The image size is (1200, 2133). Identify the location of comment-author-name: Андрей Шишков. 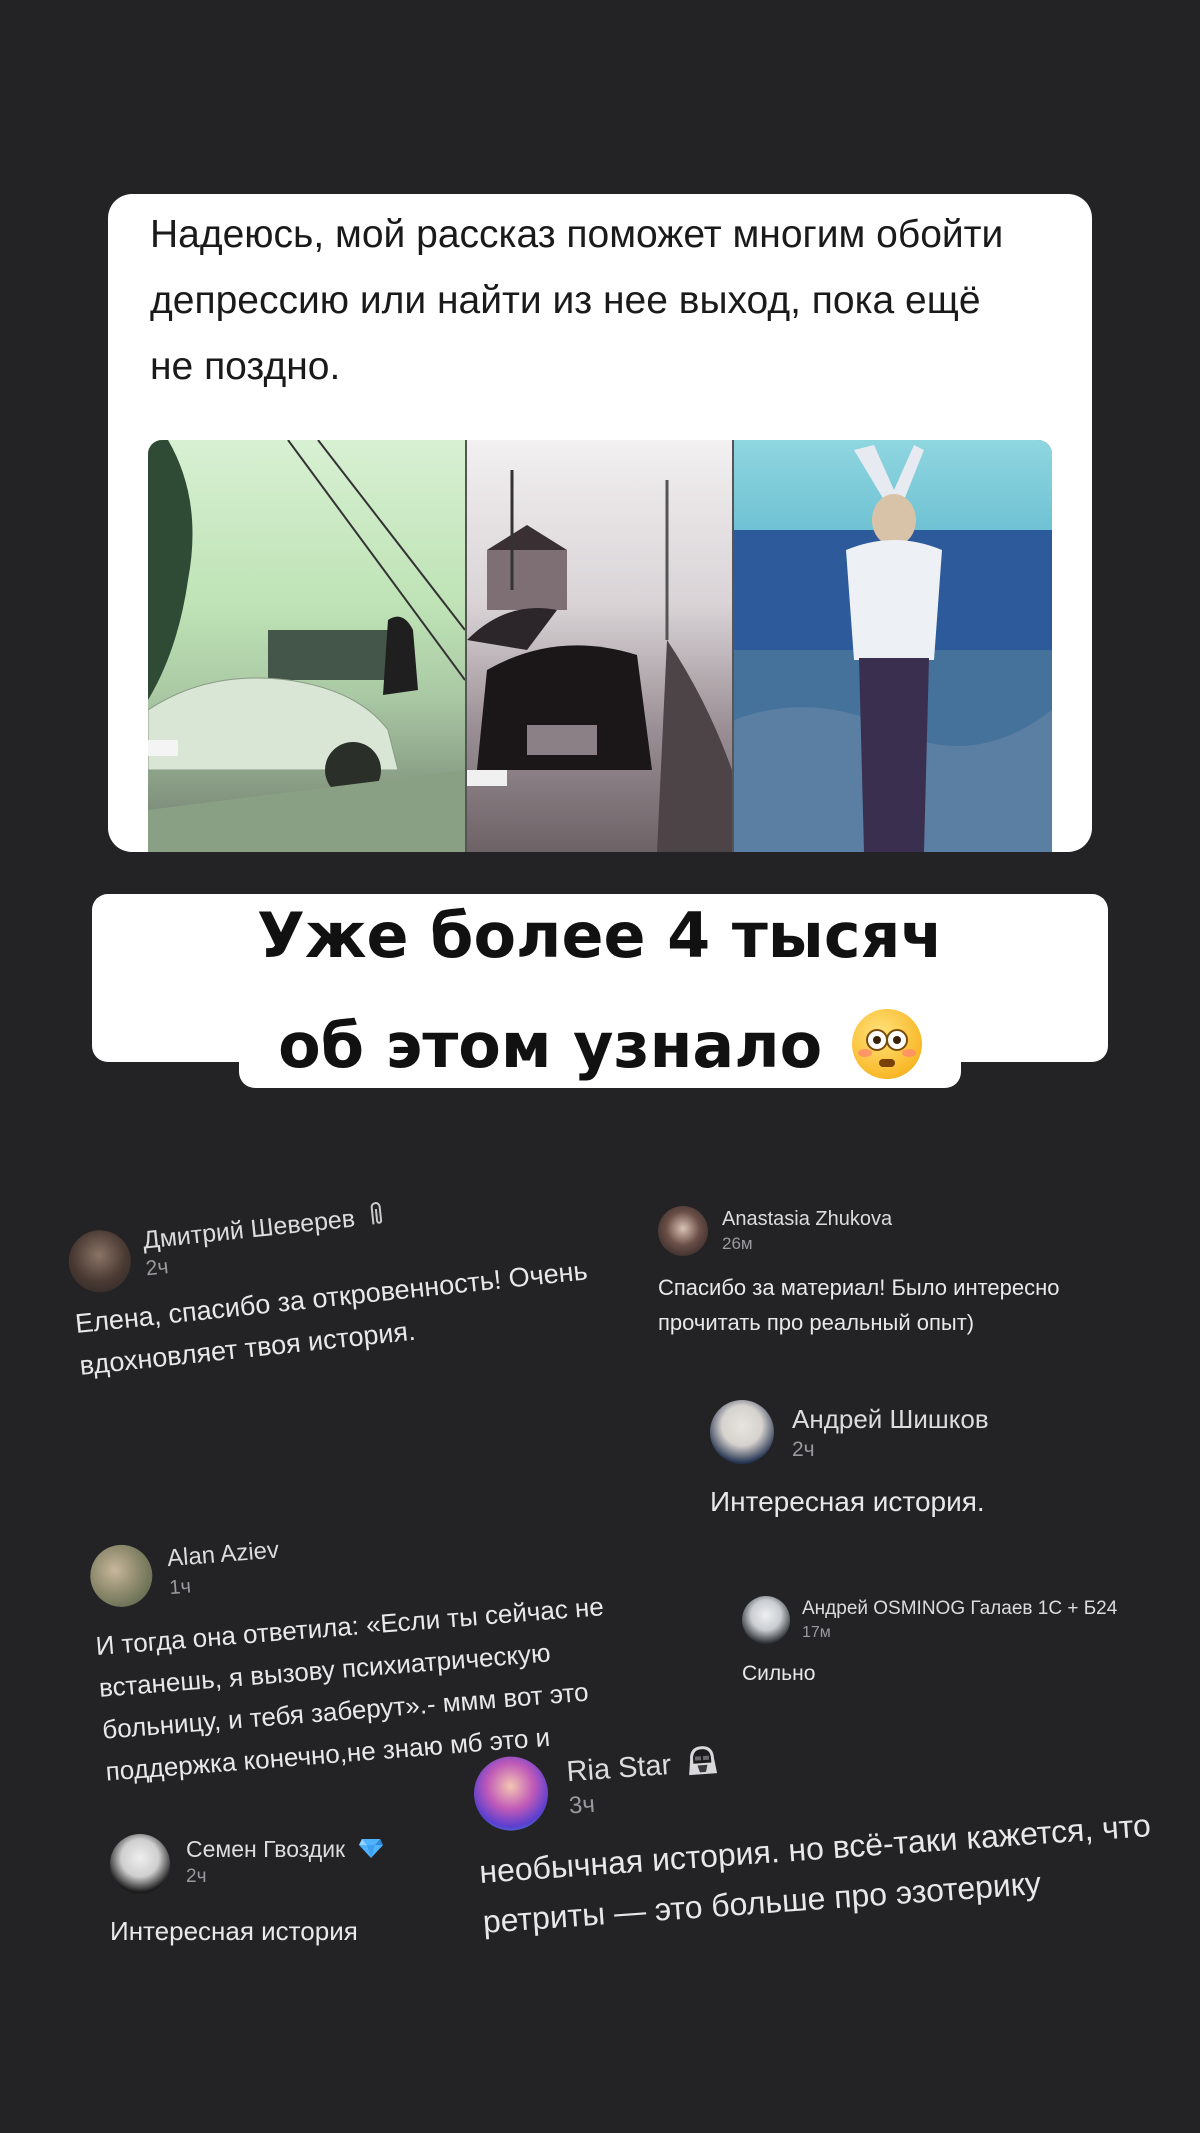
(890, 1419).